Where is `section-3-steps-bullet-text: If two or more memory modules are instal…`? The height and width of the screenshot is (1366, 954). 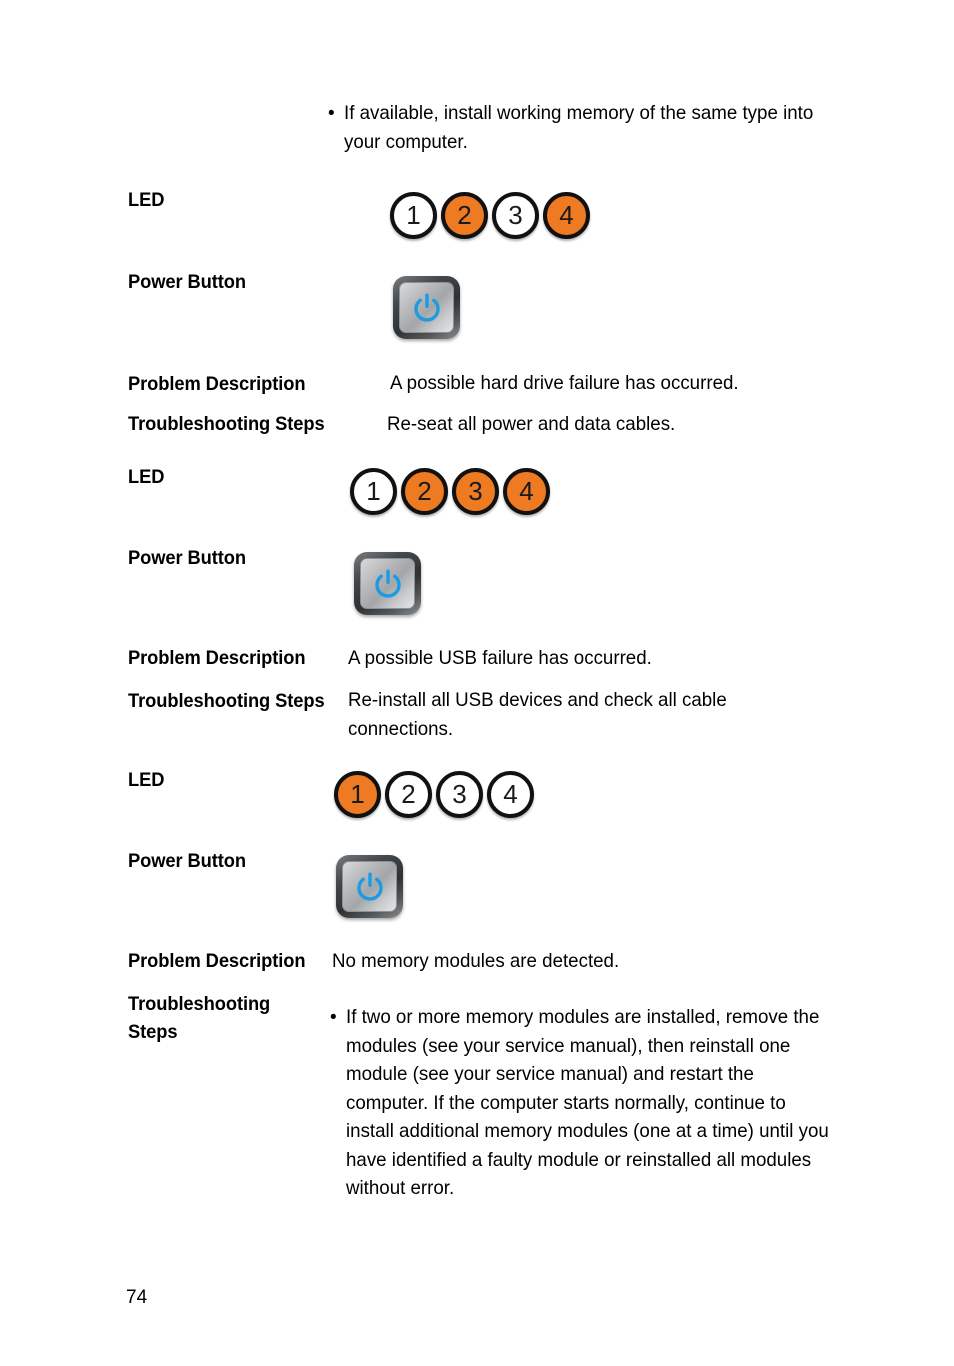
section-3-steps-bullet-text: If two or more memory modules are instal… is located at coordinates (587, 1102).